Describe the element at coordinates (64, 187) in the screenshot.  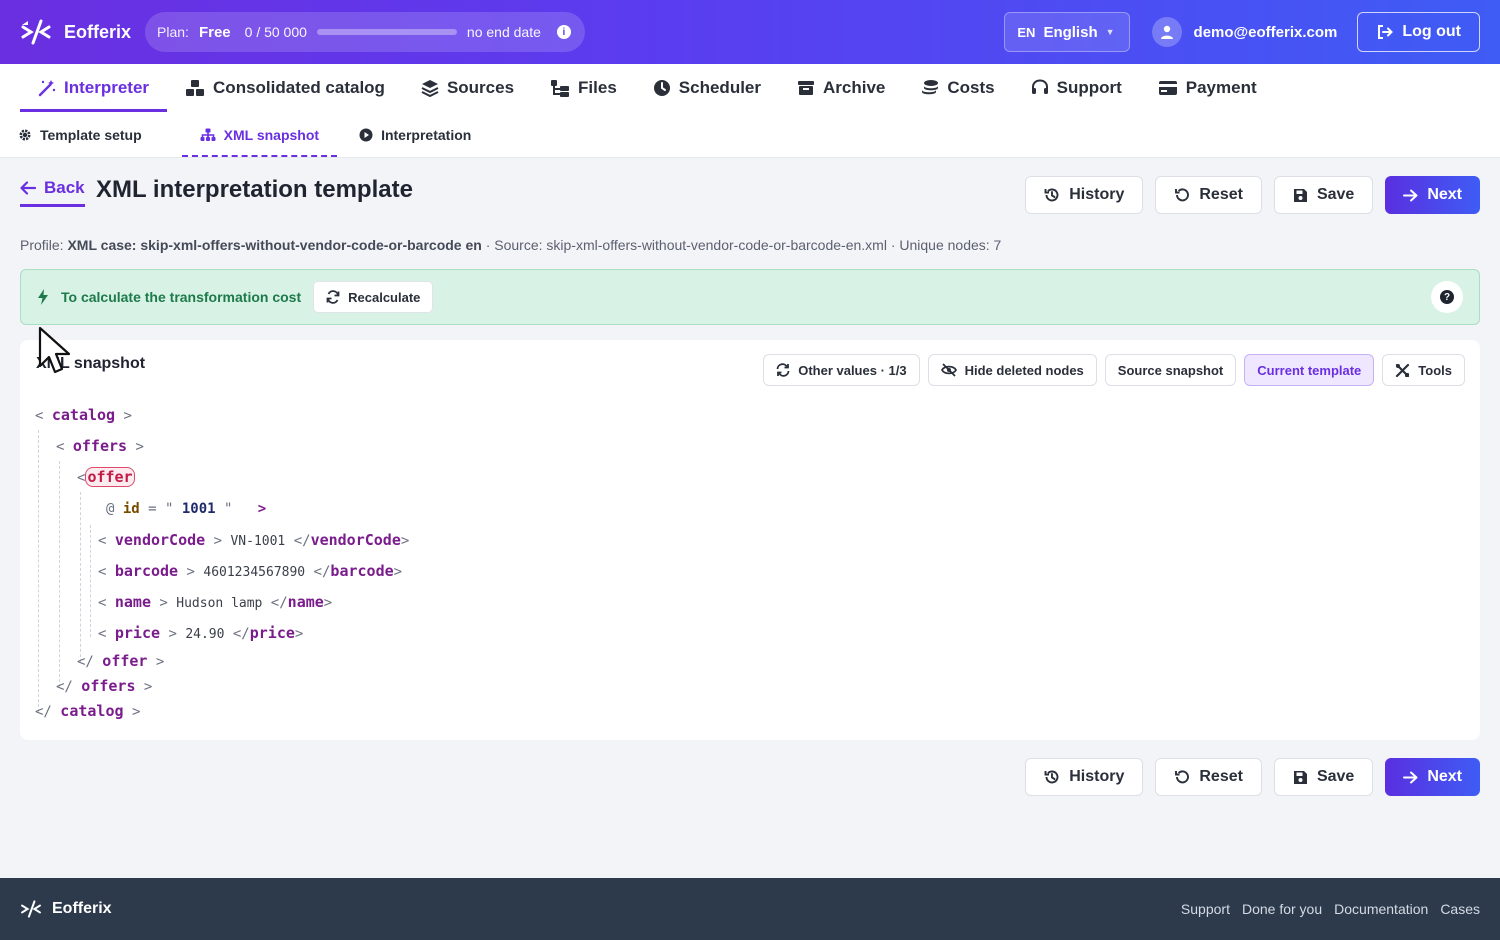
I see `back-label: Back` at that location.